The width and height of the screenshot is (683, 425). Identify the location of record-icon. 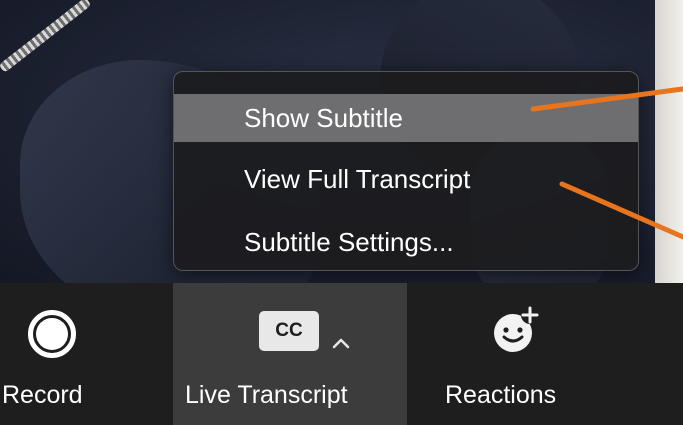
(52, 334).